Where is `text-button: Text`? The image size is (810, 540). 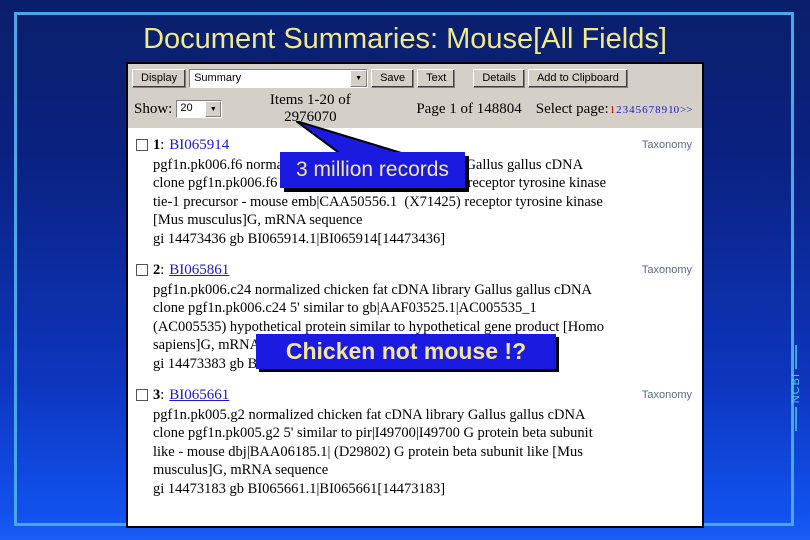 text-button: Text is located at coordinates (436, 78).